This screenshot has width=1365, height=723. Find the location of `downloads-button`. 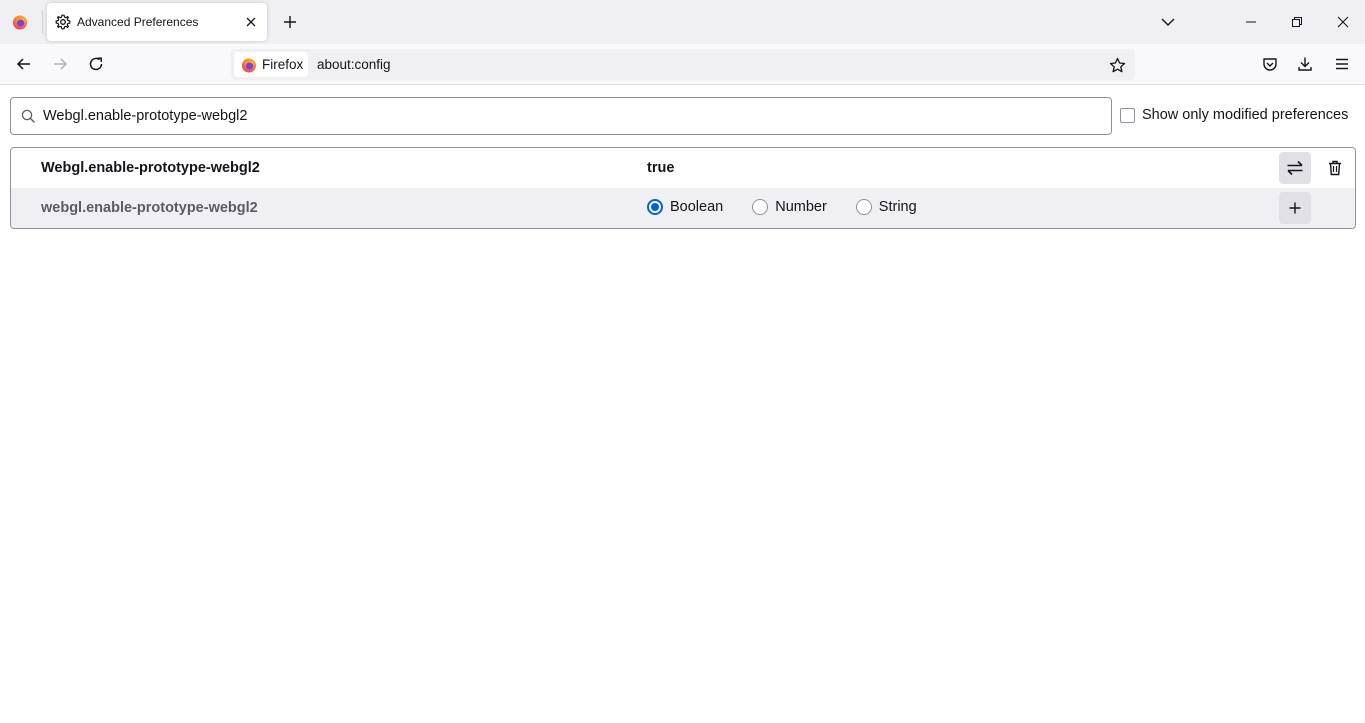

downloads-button is located at coordinates (1305, 64).